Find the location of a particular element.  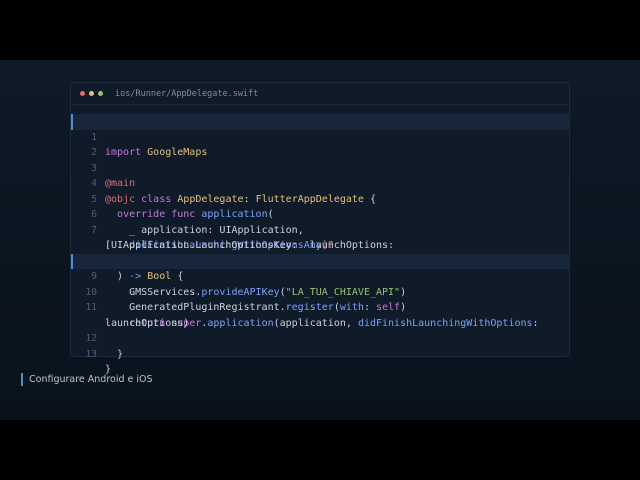

code-line: 13 } is located at coordinates (320, 353).